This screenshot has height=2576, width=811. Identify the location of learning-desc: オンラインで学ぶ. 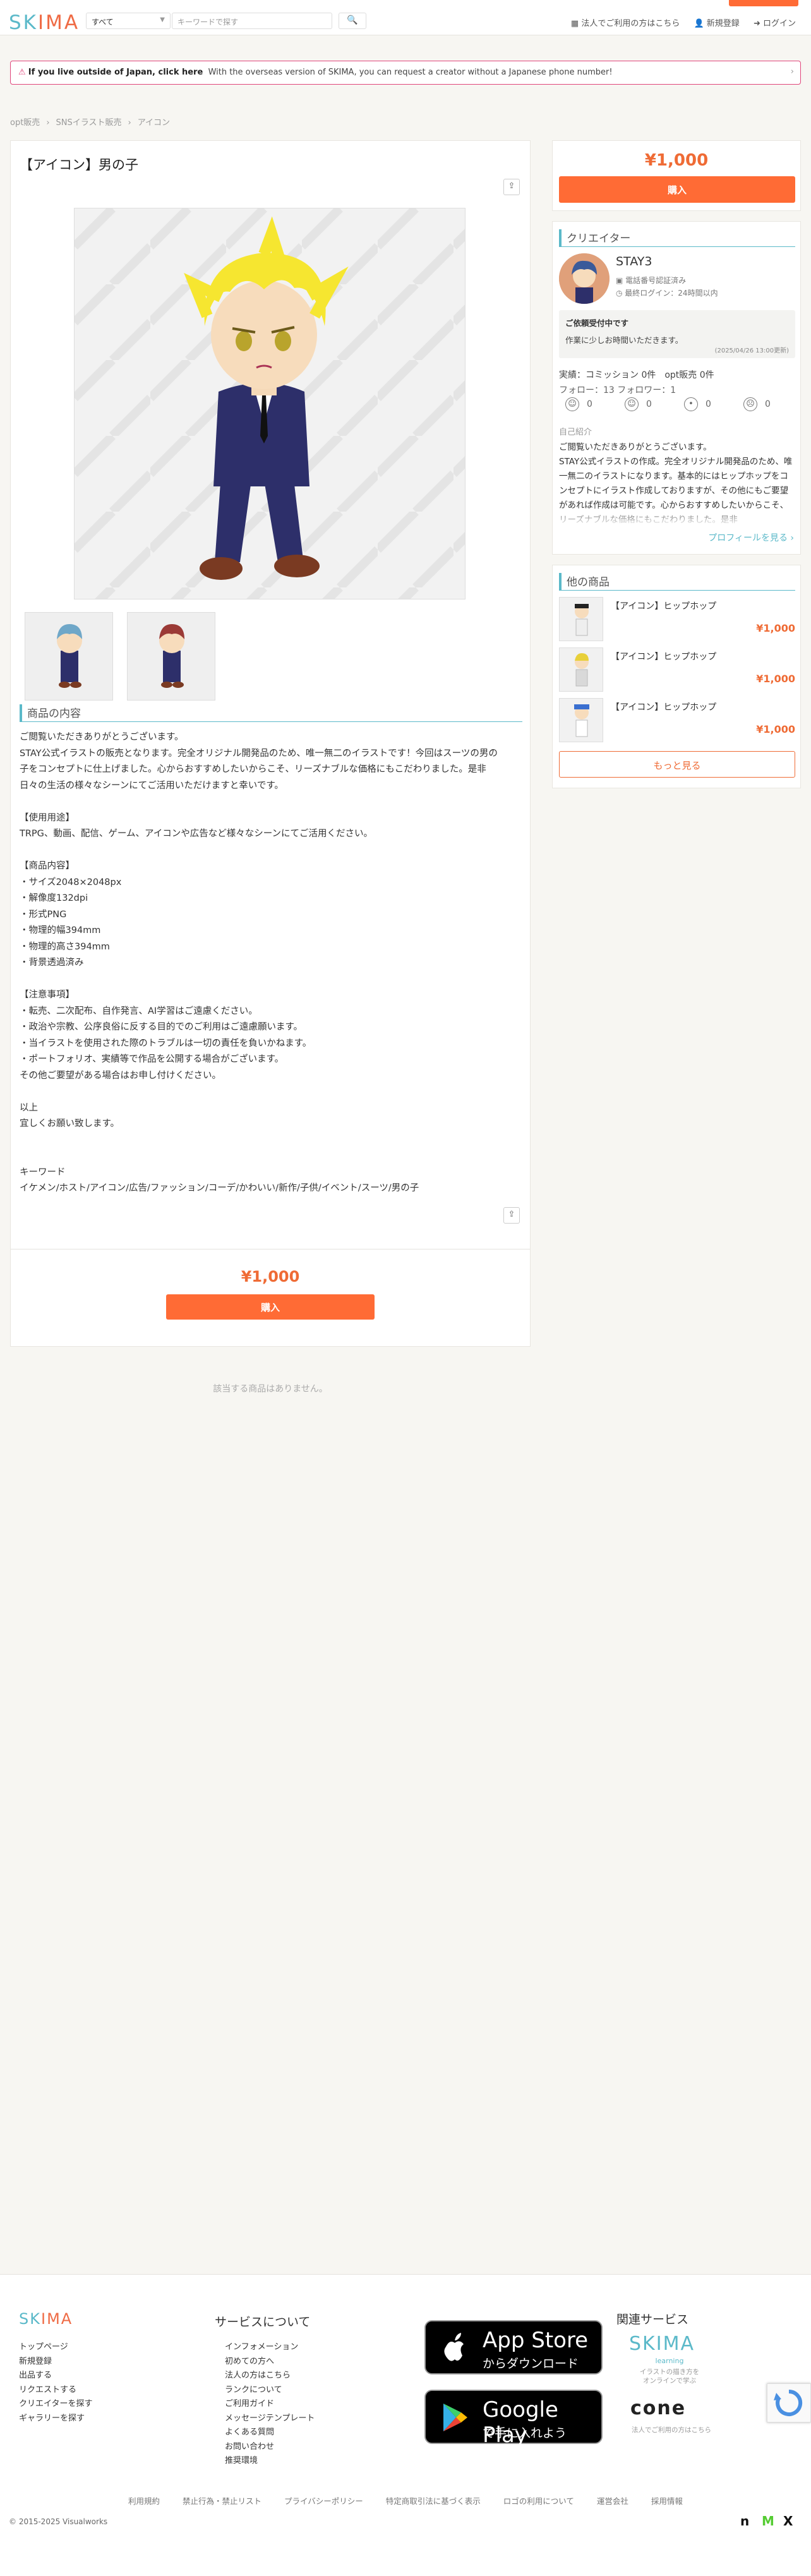
(670, 2381).